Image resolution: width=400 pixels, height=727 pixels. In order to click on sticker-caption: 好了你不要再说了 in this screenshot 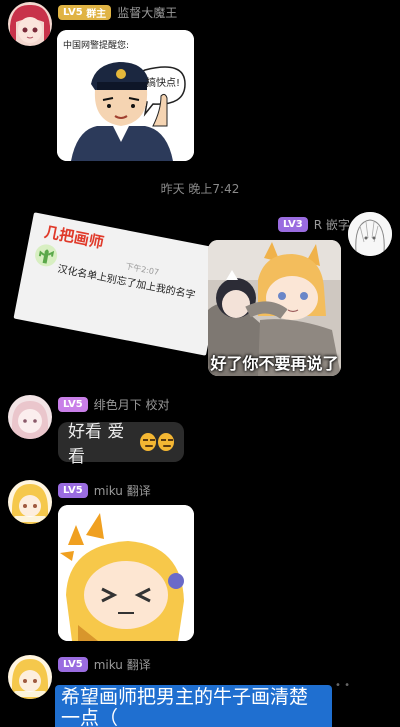, I will do `click(274, 363)`.